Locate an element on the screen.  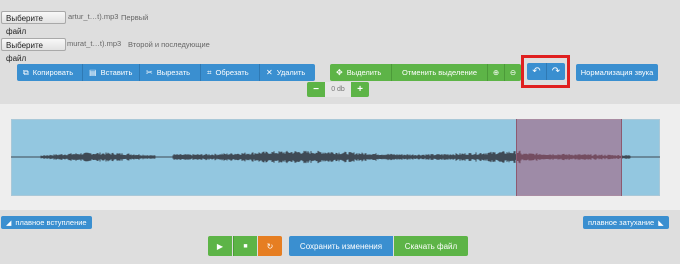
select-icon: ✥ is located at coordinates (339, 72).